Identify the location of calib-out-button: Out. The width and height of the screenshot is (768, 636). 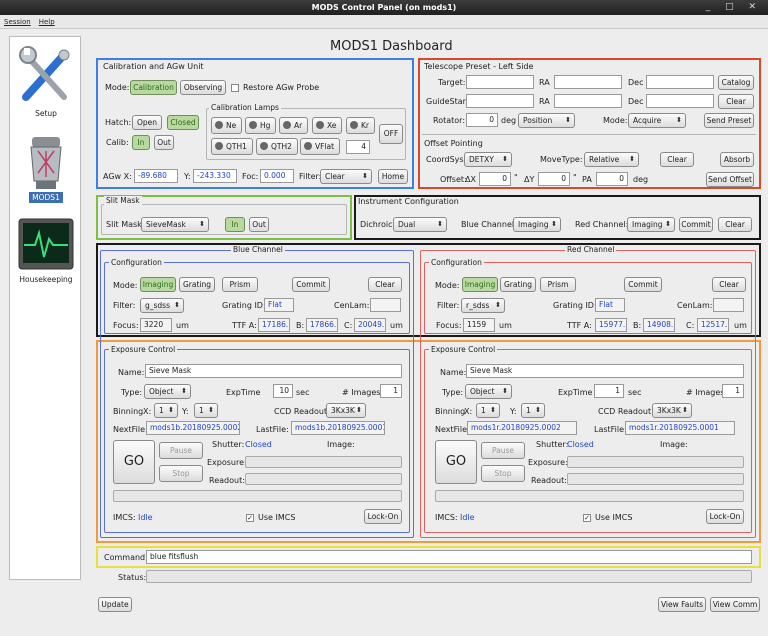
(164, 142).